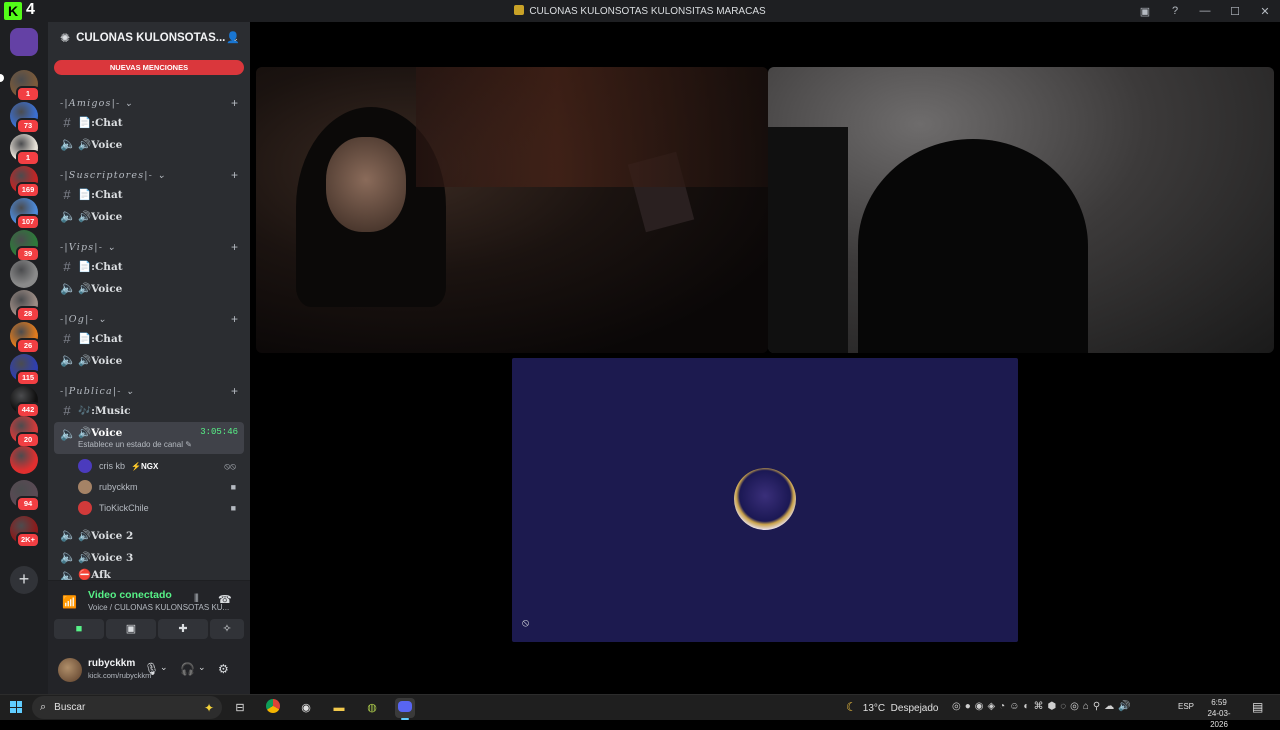 The width and height of the screenshot is (1280, 730). Describe the element at coordinates (28, 94) in the screenshot. I see `server-mention-badge: 1` at that location.